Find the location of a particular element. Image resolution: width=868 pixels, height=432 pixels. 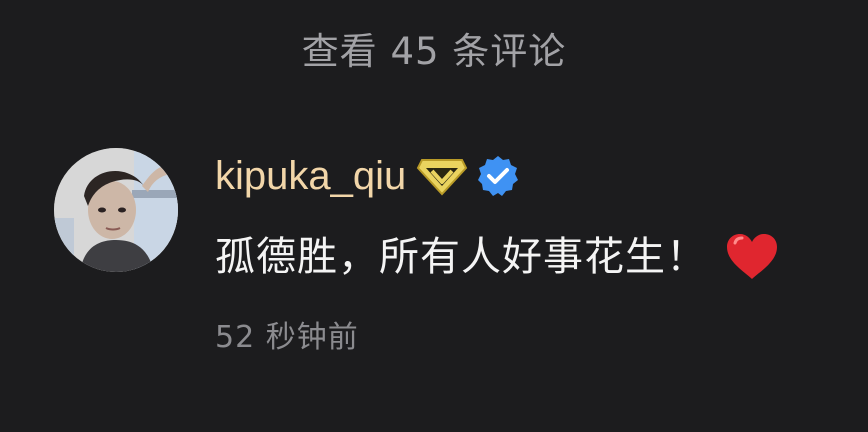

view-comments-link: 查看 45 条评论 is located at coordinates (434, 52).